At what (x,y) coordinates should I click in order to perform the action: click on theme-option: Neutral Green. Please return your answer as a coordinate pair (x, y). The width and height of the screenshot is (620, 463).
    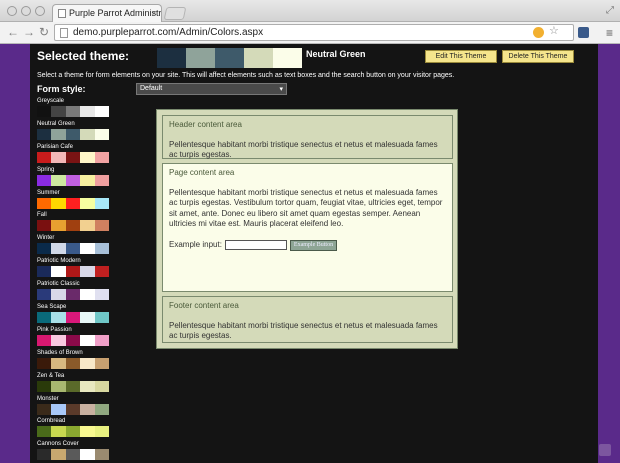
    Looking at the image, I should click on (77, 131).